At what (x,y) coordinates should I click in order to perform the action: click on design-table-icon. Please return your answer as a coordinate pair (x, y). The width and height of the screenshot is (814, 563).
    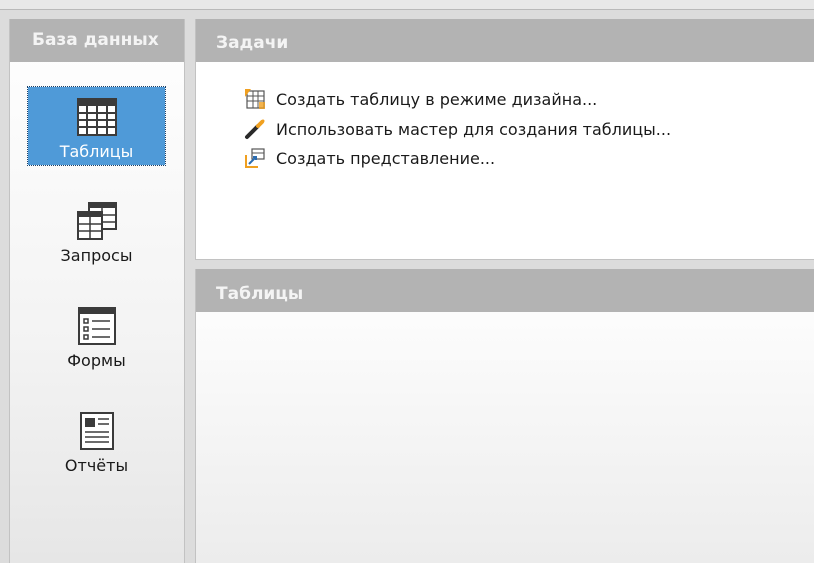
    Looking at the image, I should click on (255, 99).